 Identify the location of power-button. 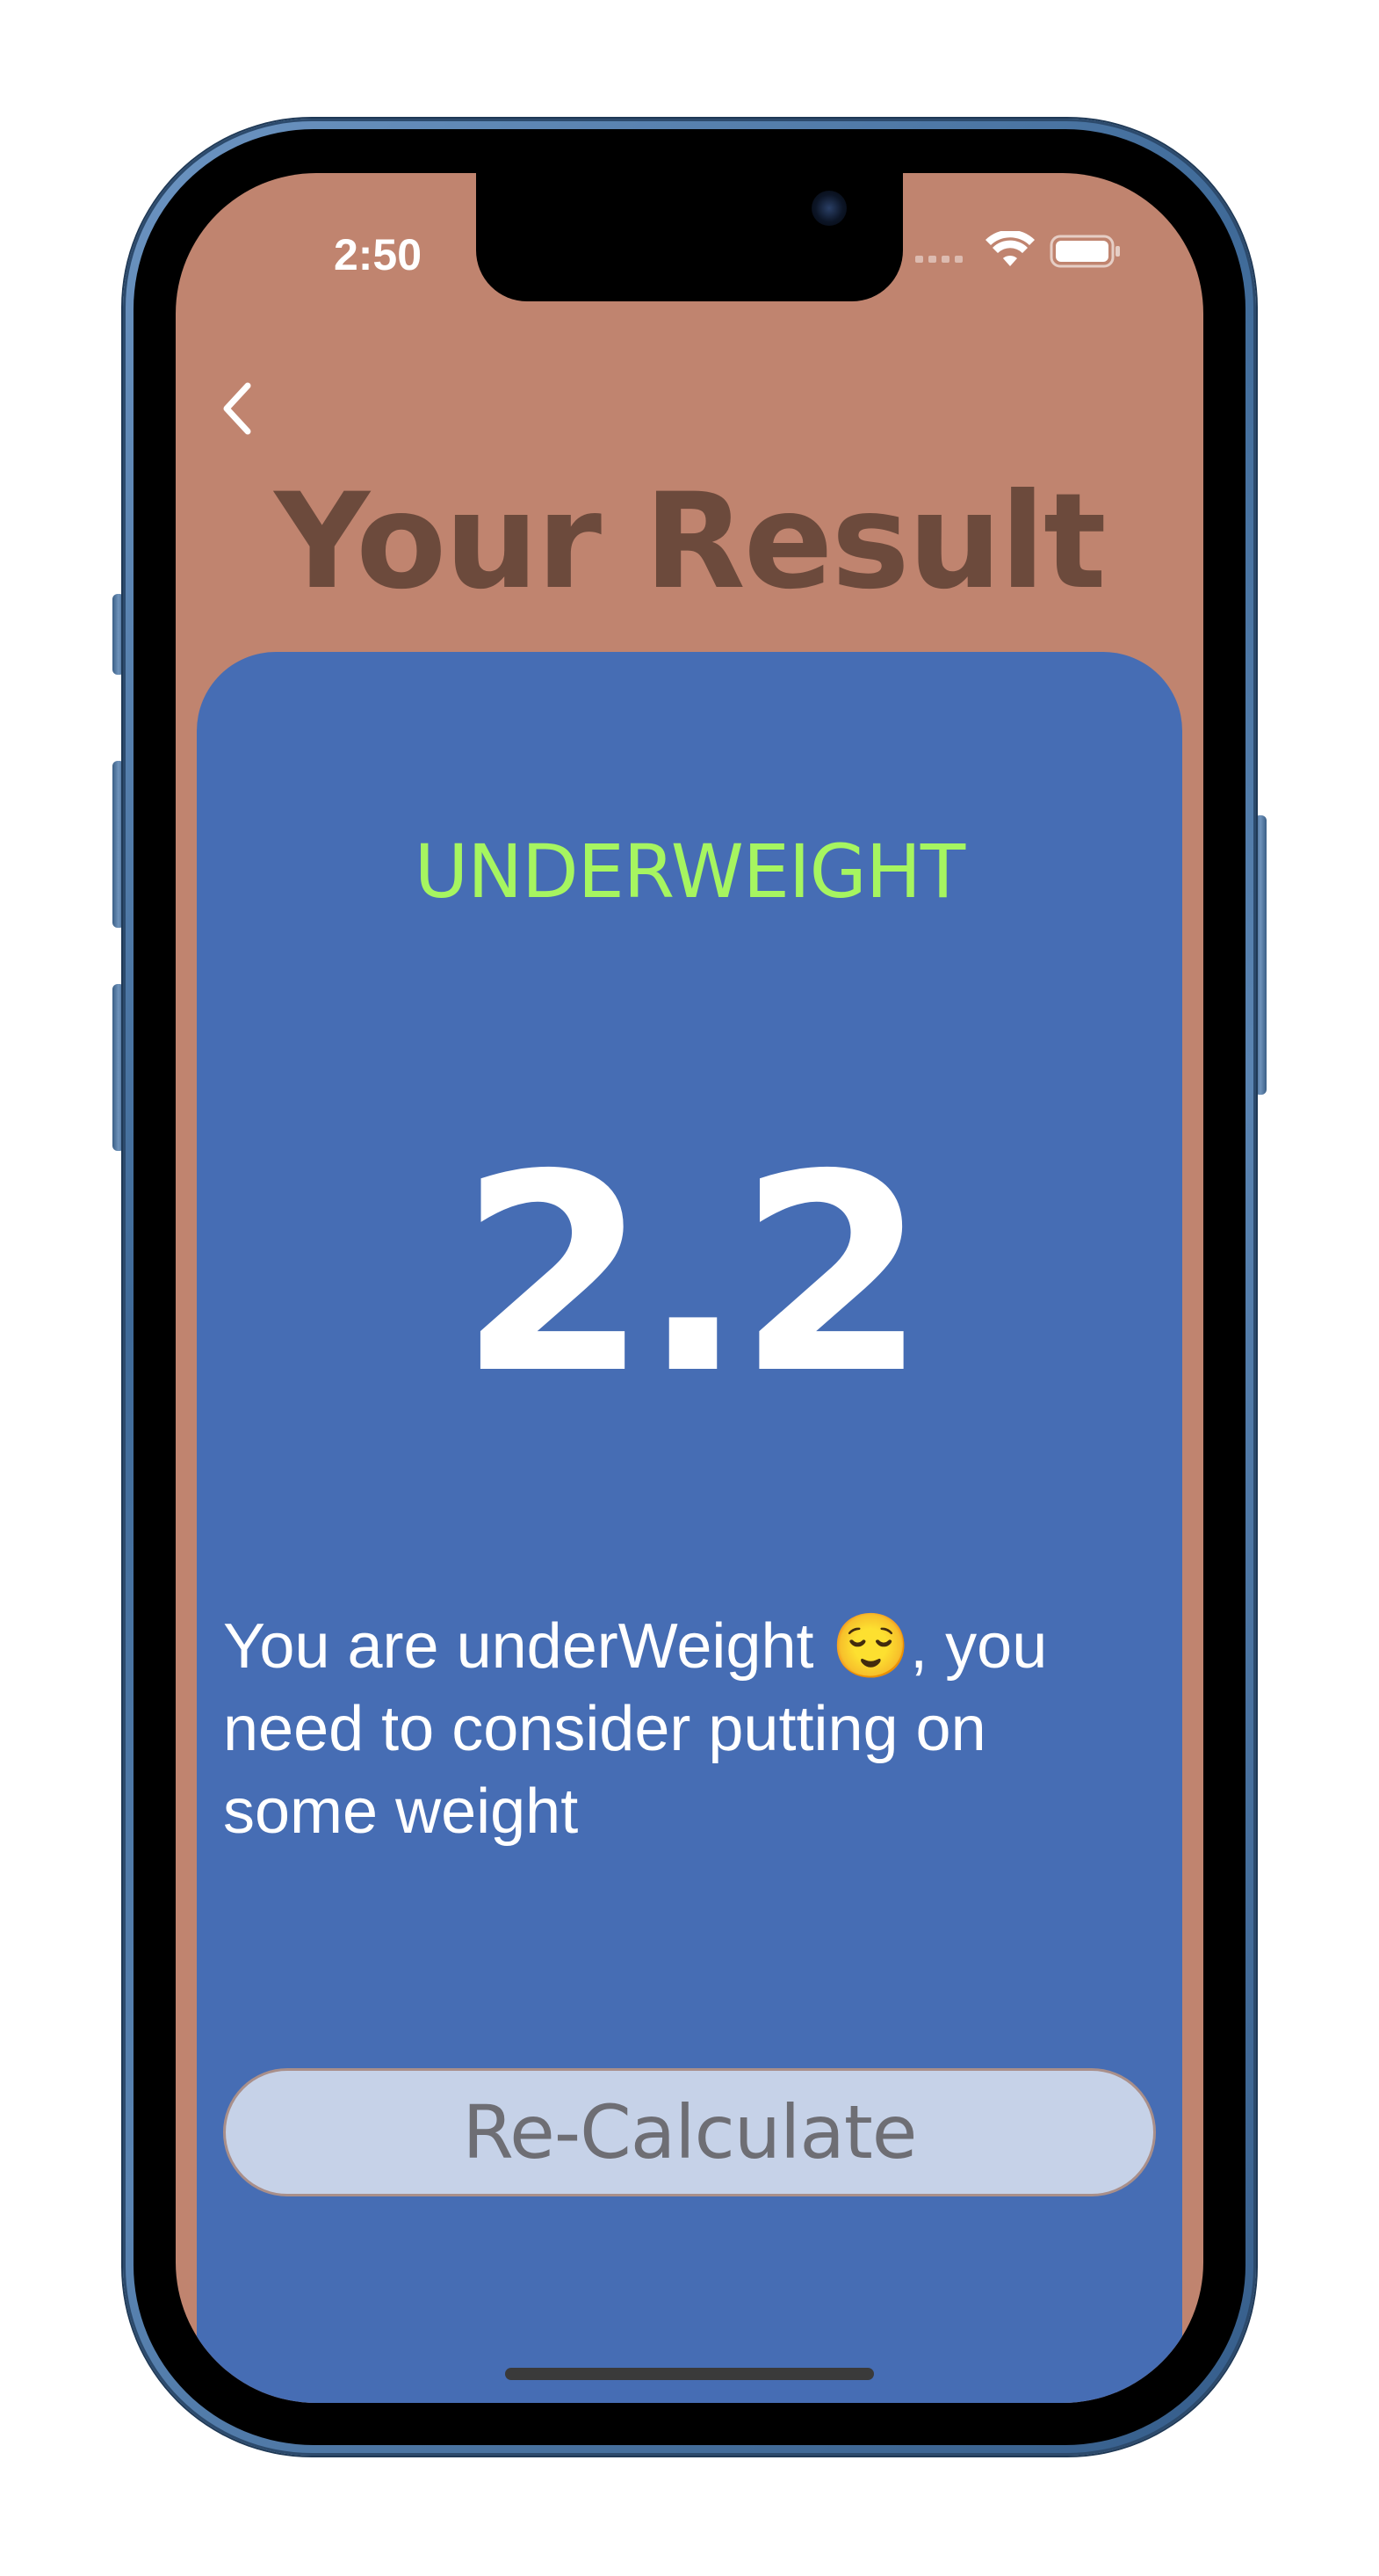
(1260, 955).